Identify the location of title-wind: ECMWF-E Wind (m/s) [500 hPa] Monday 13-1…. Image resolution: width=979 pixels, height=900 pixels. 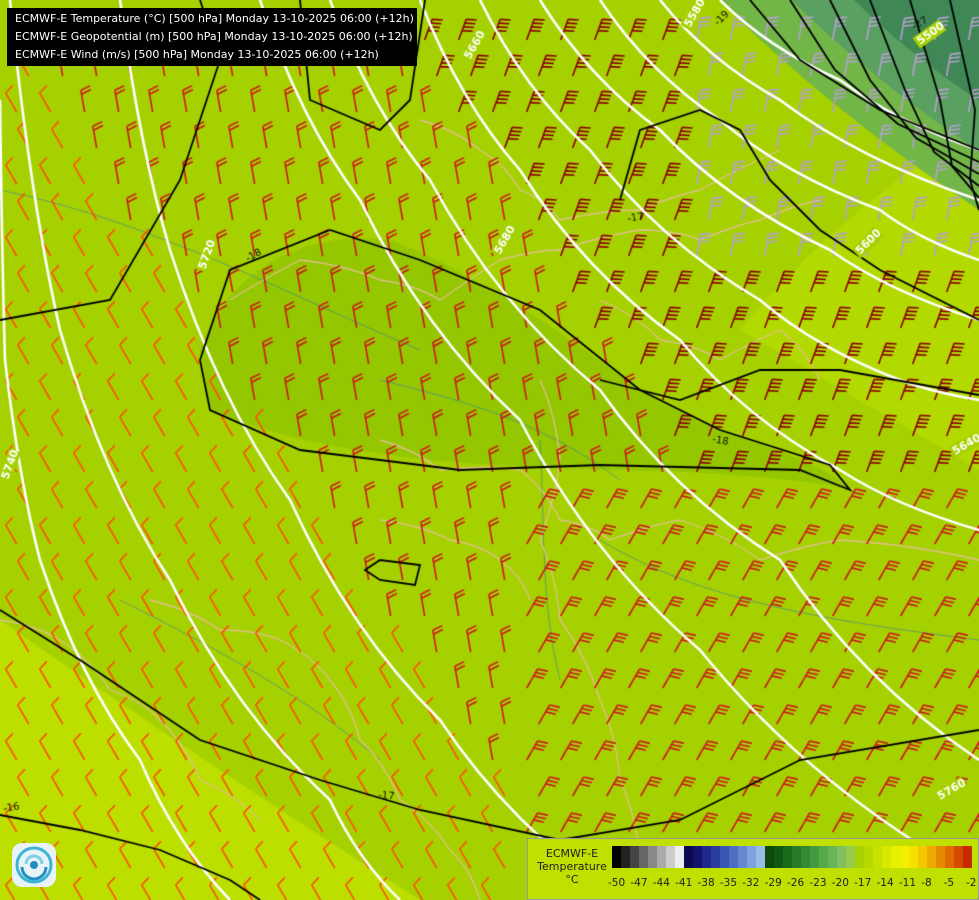
(197, 54).